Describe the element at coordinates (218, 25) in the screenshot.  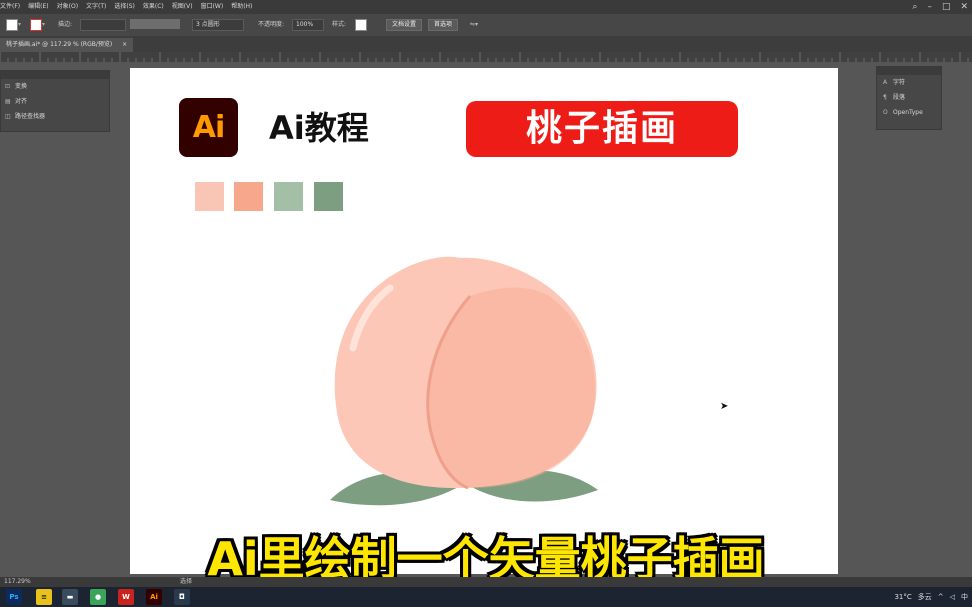
I see `brush-dropdown: 3 点圆形` at that location.